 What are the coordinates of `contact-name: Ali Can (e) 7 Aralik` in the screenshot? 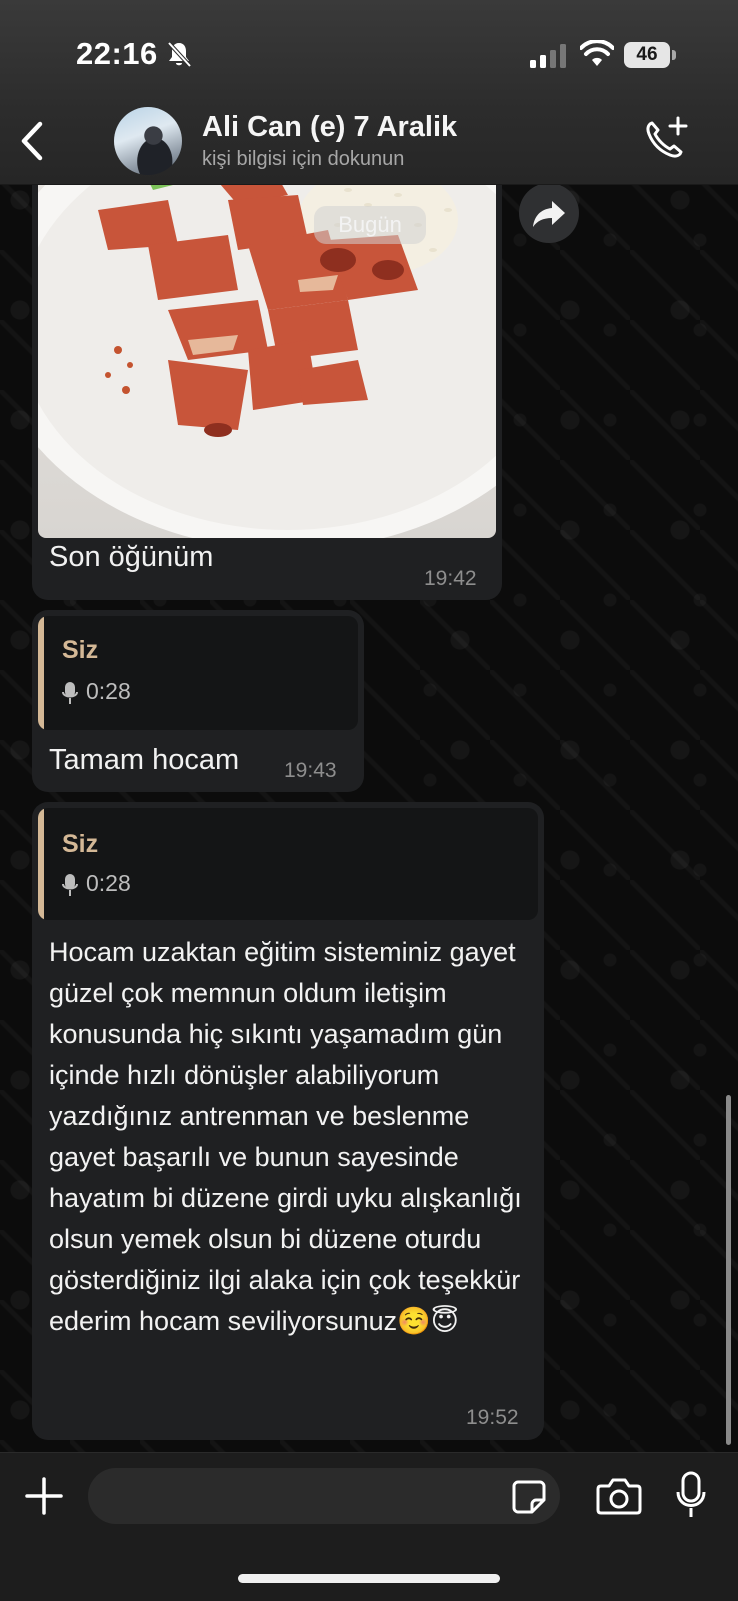 It's located at (329, 127).